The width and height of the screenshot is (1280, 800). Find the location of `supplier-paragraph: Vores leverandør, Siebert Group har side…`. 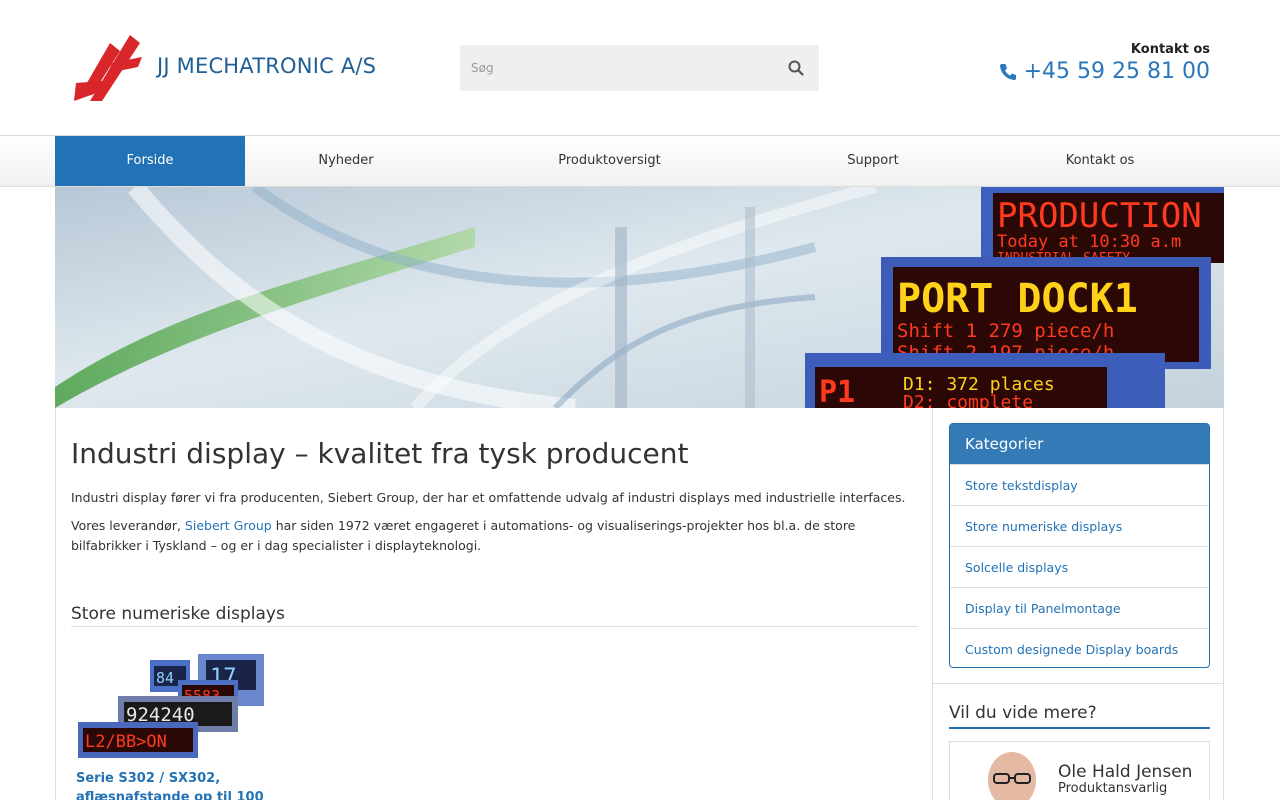

supplier-paragraph: Vores leverandør, Siebert Group har side… is located at coordinates (496, 536).